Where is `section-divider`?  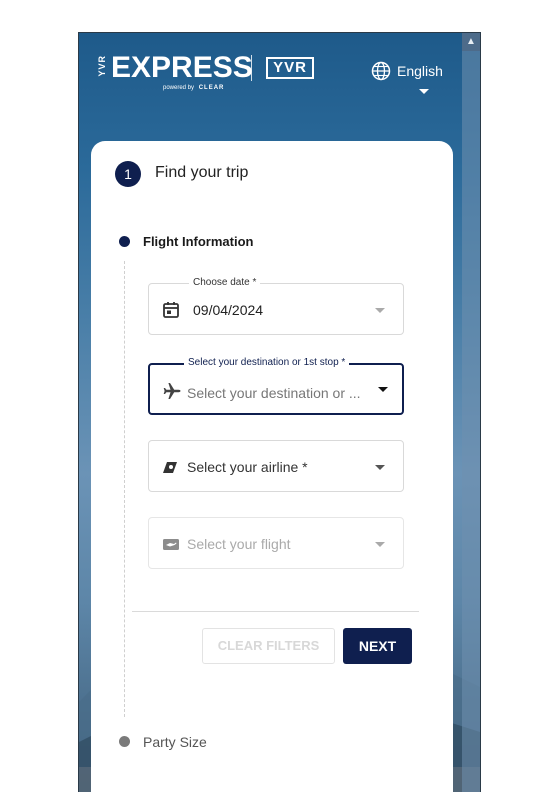
section-divider is located at coordinates (275, 611).